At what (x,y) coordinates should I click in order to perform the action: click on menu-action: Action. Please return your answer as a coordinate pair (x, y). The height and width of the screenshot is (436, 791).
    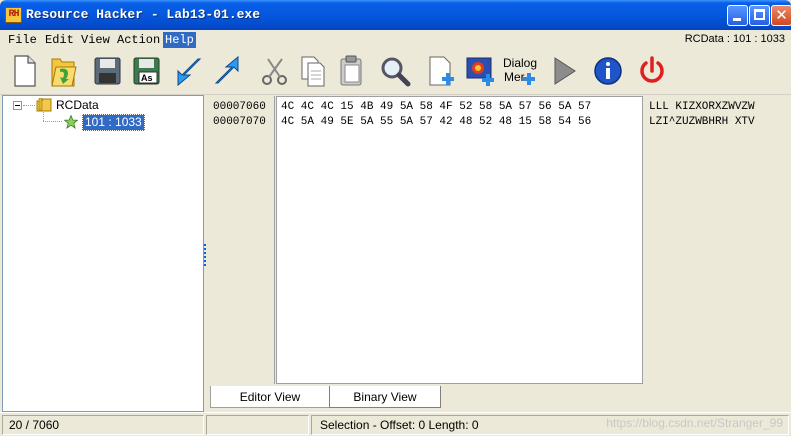
    Looking at the image, I should click on (138, 40).